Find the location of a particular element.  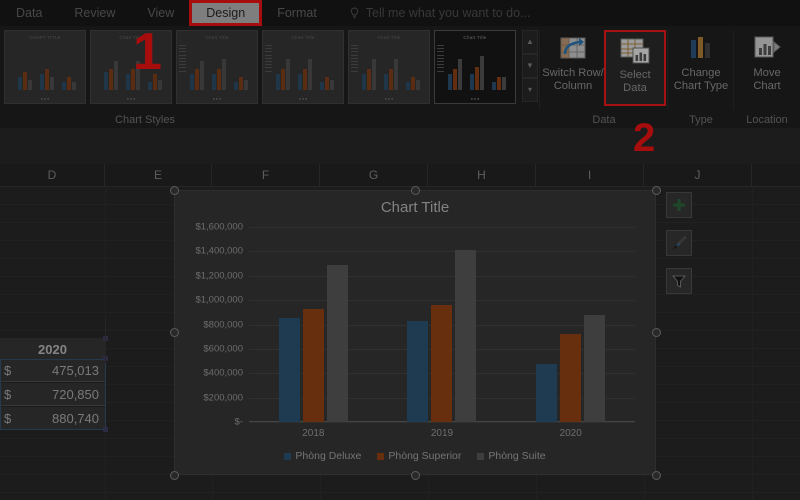

bar-2019-series3 is located at coordinates (466, 335).